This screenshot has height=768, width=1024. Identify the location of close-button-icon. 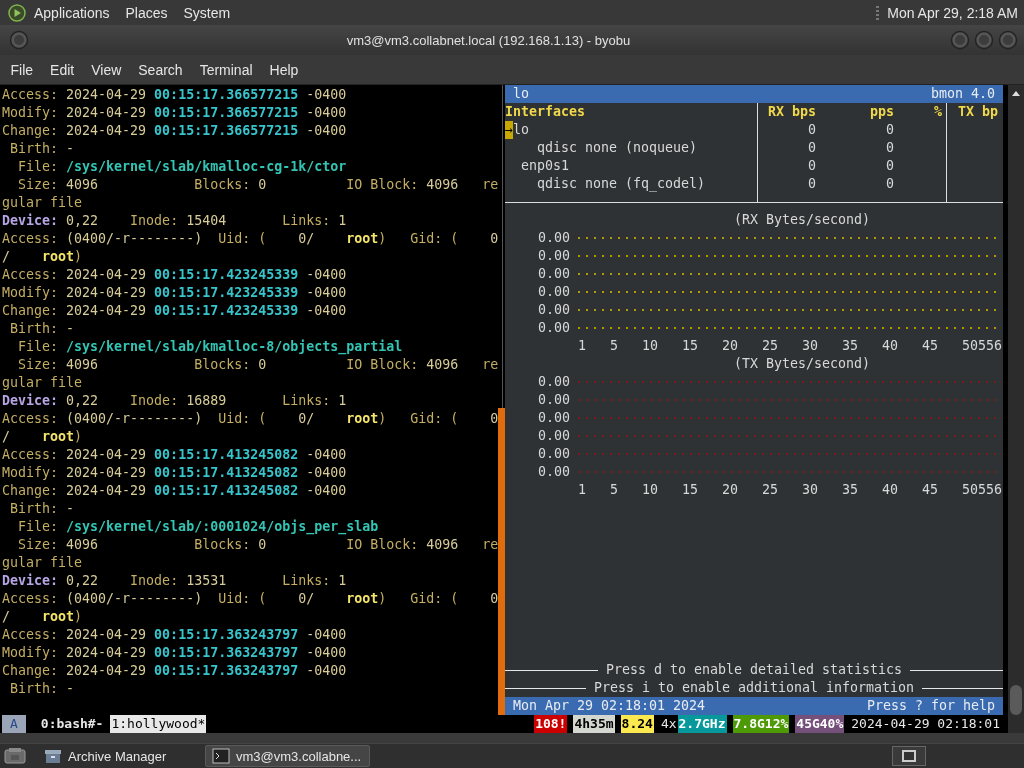
(1008, 40).